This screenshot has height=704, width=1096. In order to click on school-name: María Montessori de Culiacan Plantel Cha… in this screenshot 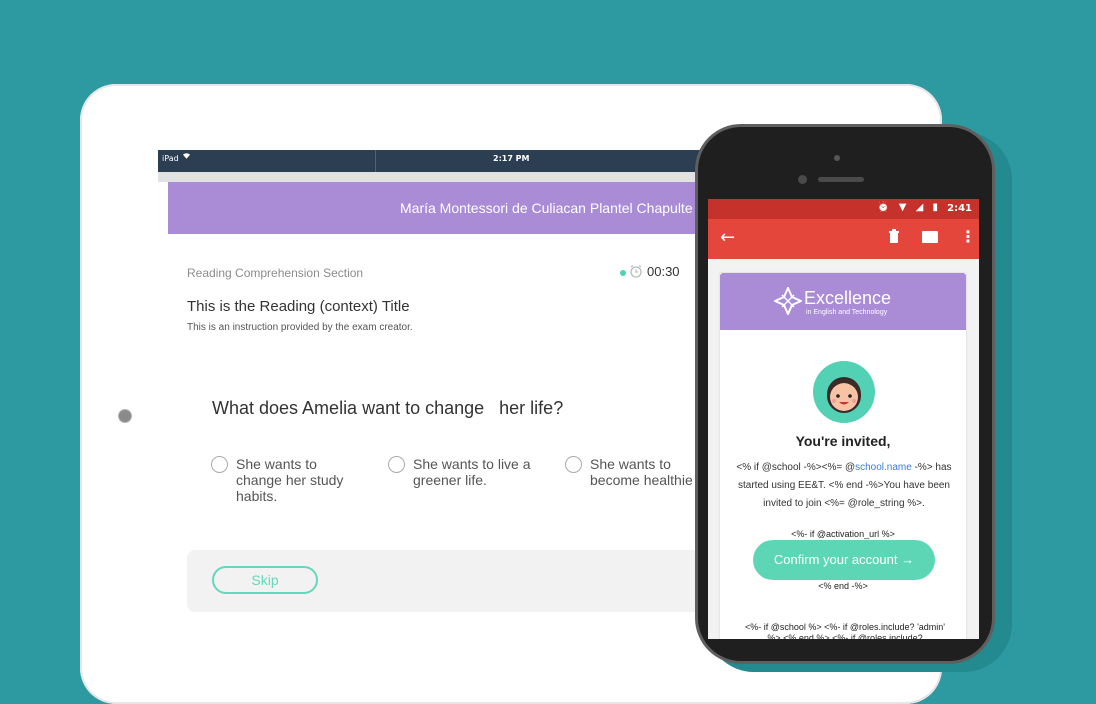, I will do `click(546, 208)`.